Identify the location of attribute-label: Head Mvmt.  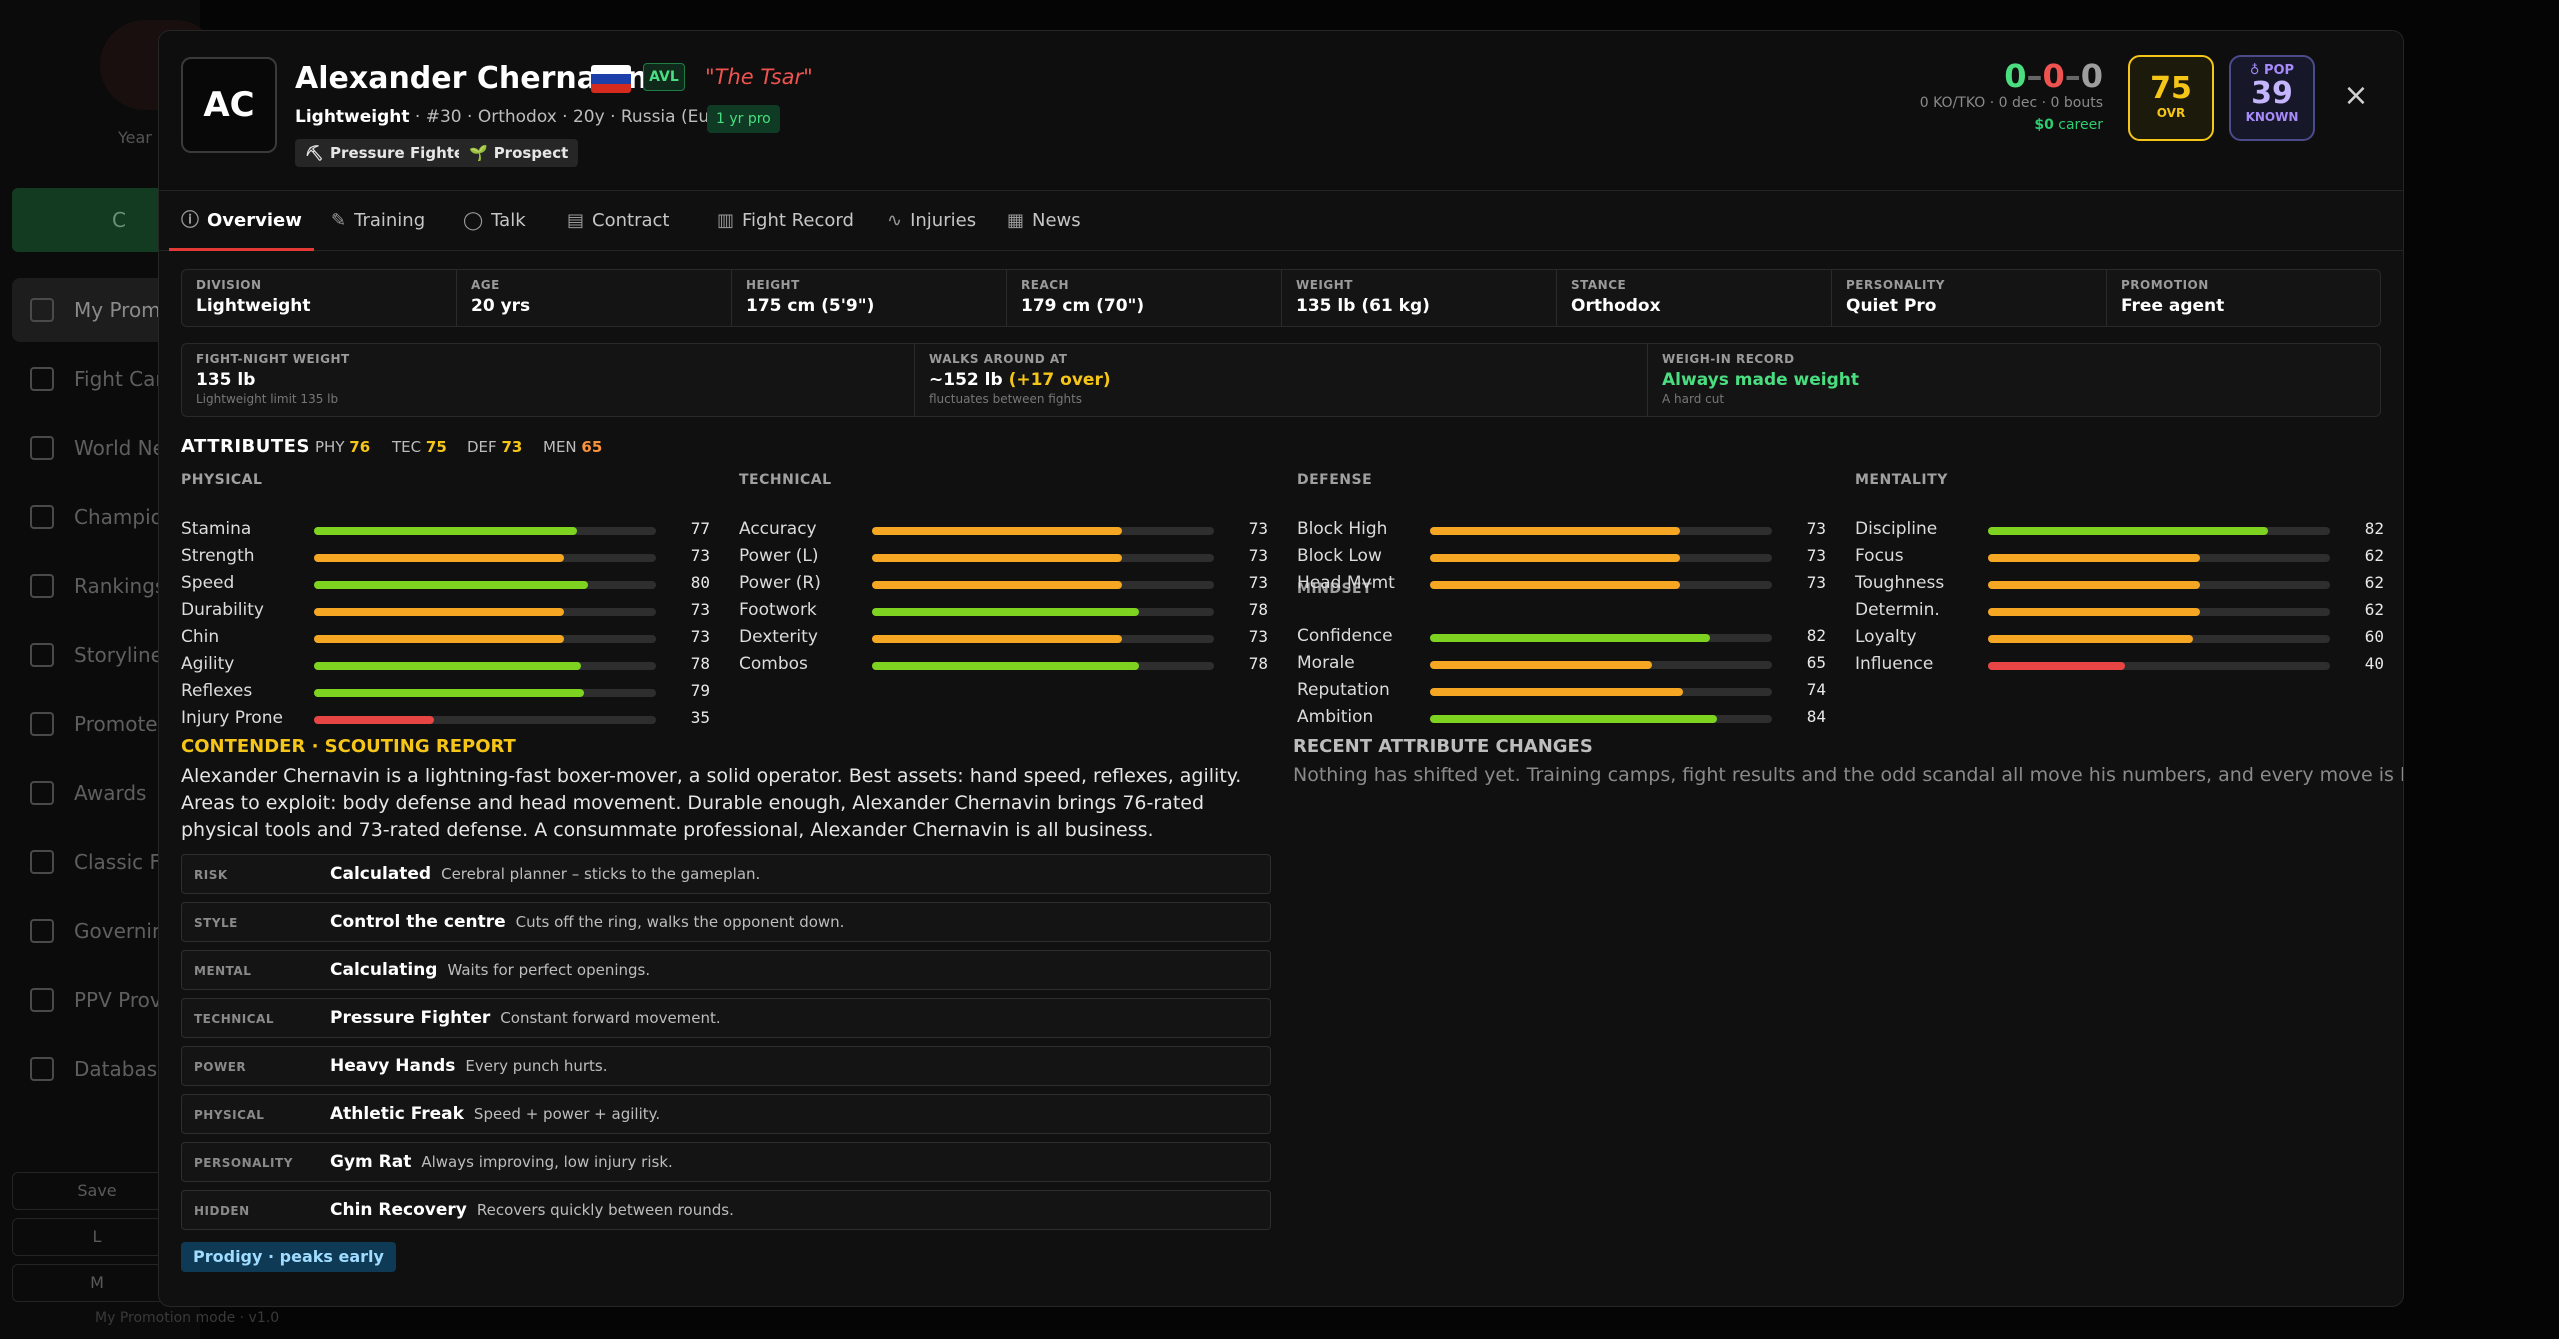
(1346, 583).